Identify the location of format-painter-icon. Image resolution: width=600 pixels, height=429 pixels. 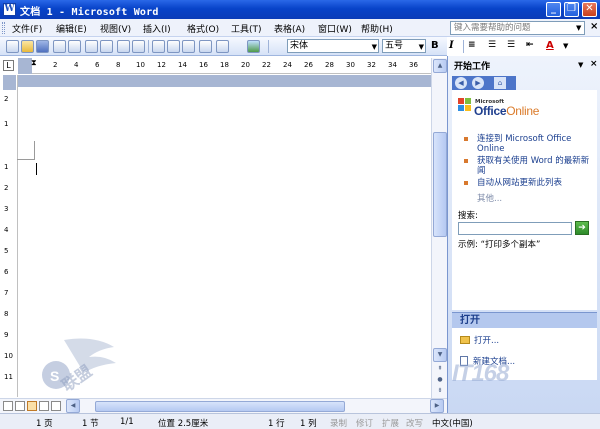
(205, 46).